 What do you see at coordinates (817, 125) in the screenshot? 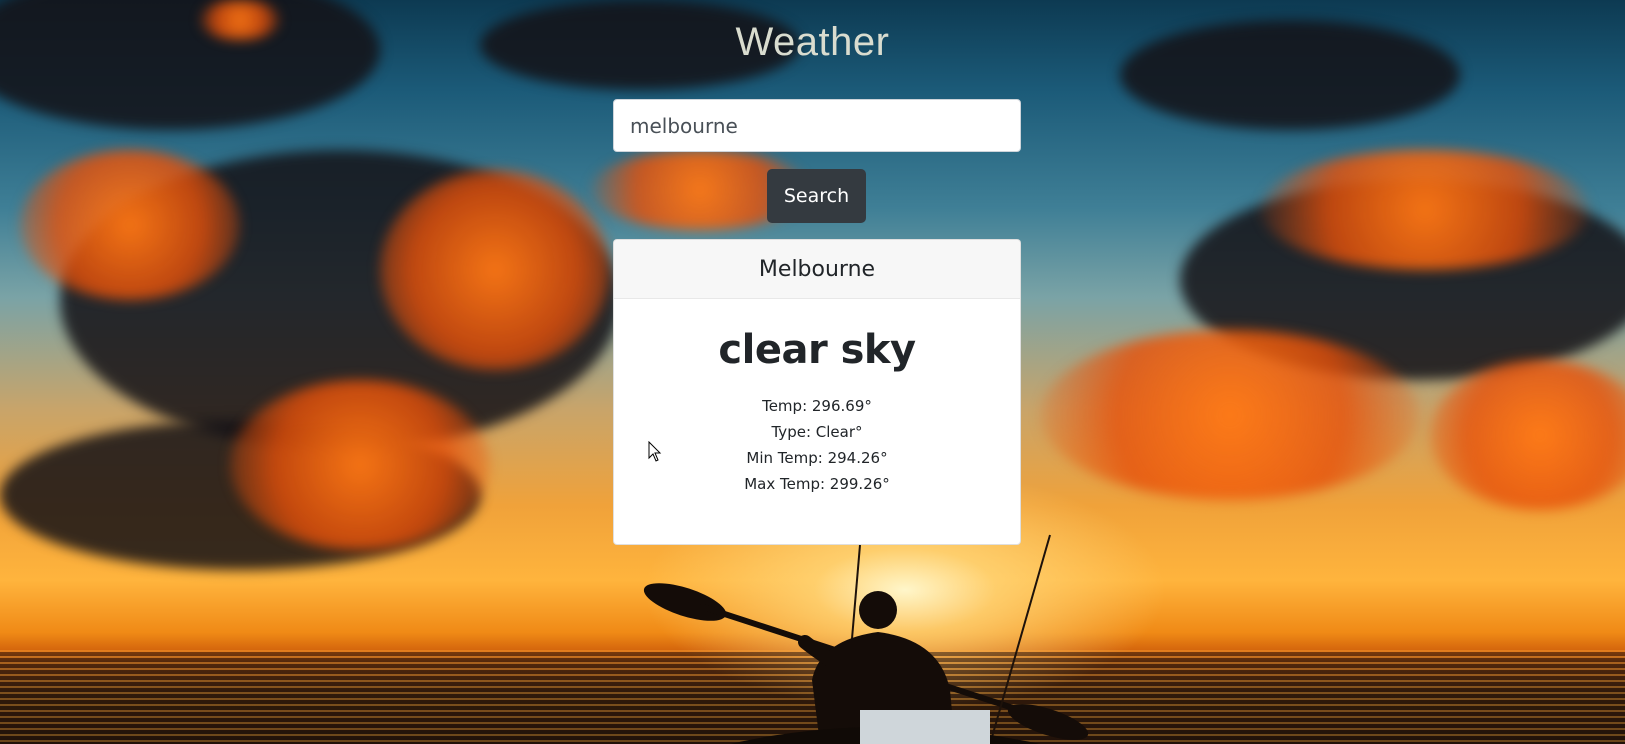
I see `city-search-input` at bounding box center [817, 125].